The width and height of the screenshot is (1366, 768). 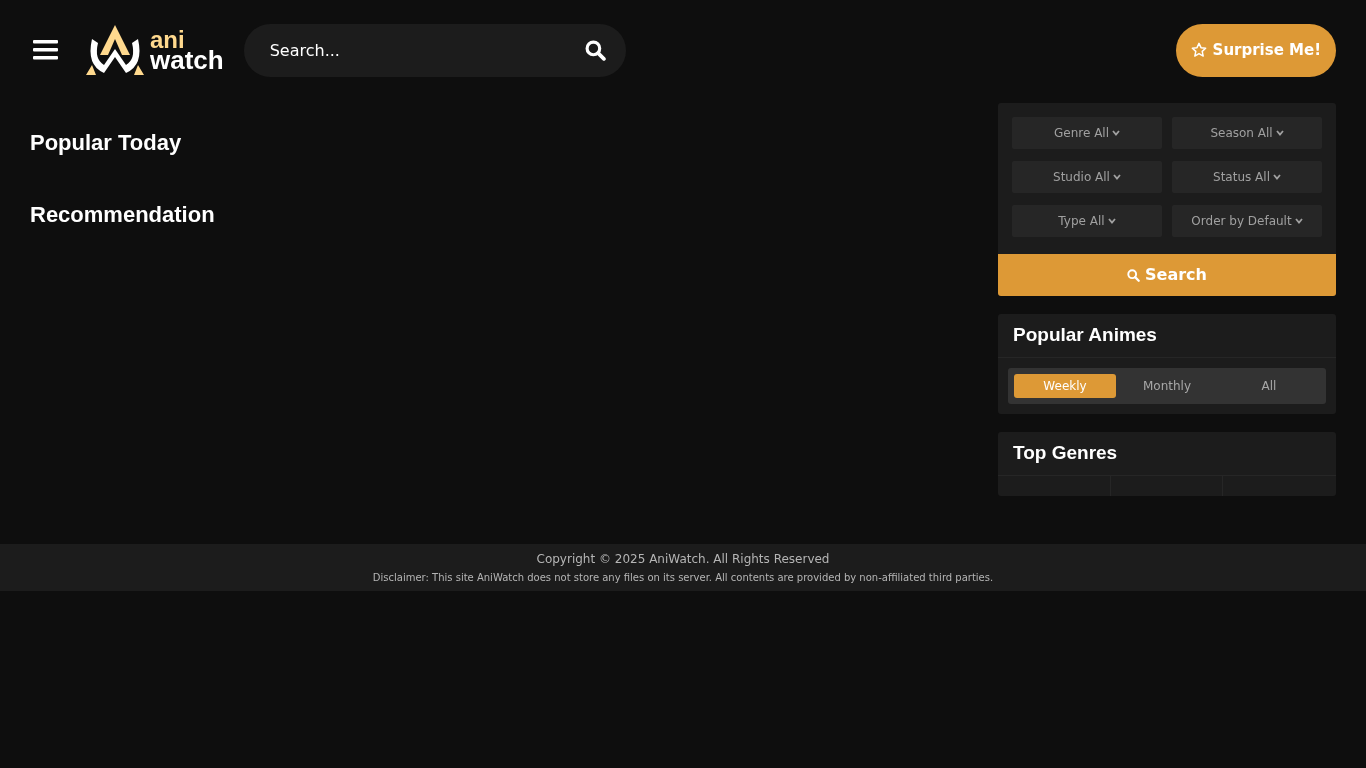 I want to click on copyright-text: Copyright © 2025 AniWatch. All Rights Reserved, so click(x=683, y=559).